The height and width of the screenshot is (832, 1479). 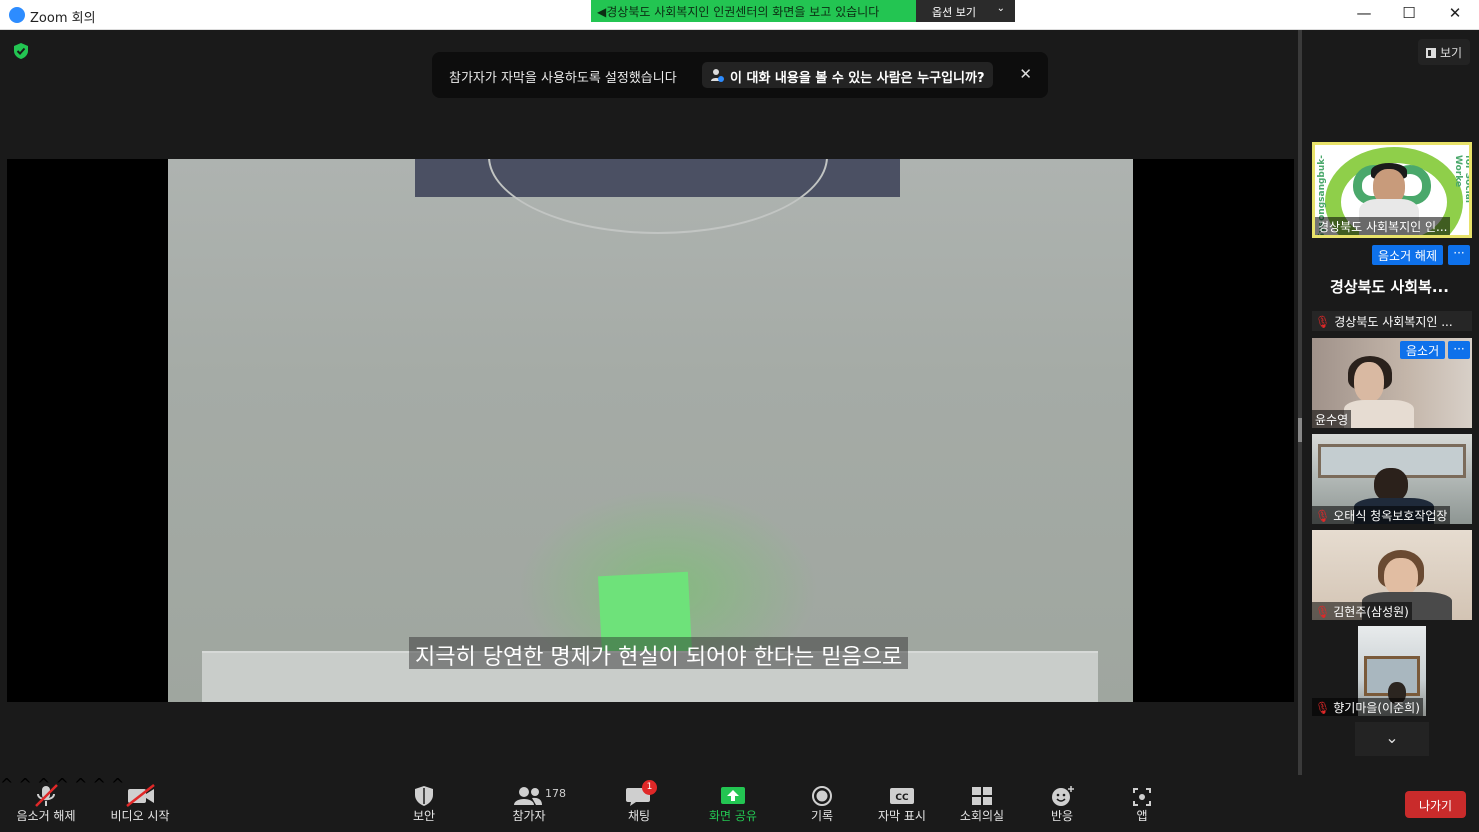 What do you see at coordinates (902, 816) in the screenshot?
I see `captions-label: 자막 표시` at bounding box center [902, 816].